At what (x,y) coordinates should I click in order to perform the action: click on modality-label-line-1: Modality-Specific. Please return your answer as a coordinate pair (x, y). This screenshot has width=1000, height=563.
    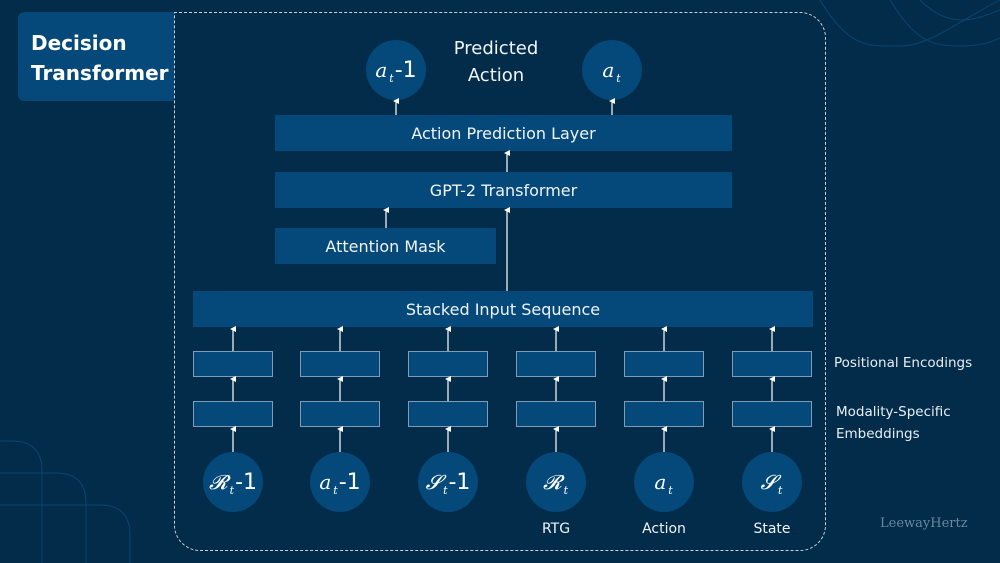
    Looking at the image, I should click on (893, 412).